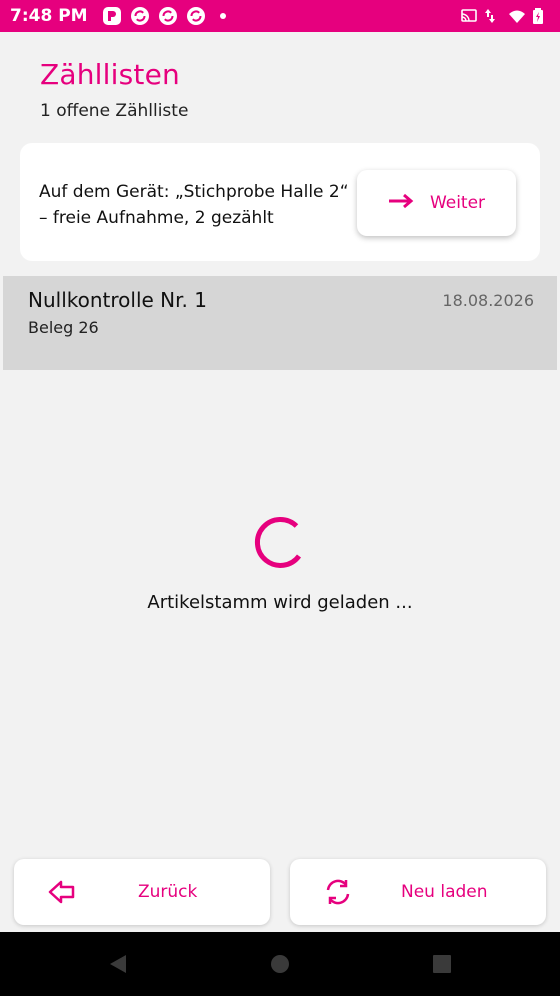  What do you see at coordinates (168, 892) in the screenshot?
I see `back-button-label: Zurück` at bounding box center [168, 892].